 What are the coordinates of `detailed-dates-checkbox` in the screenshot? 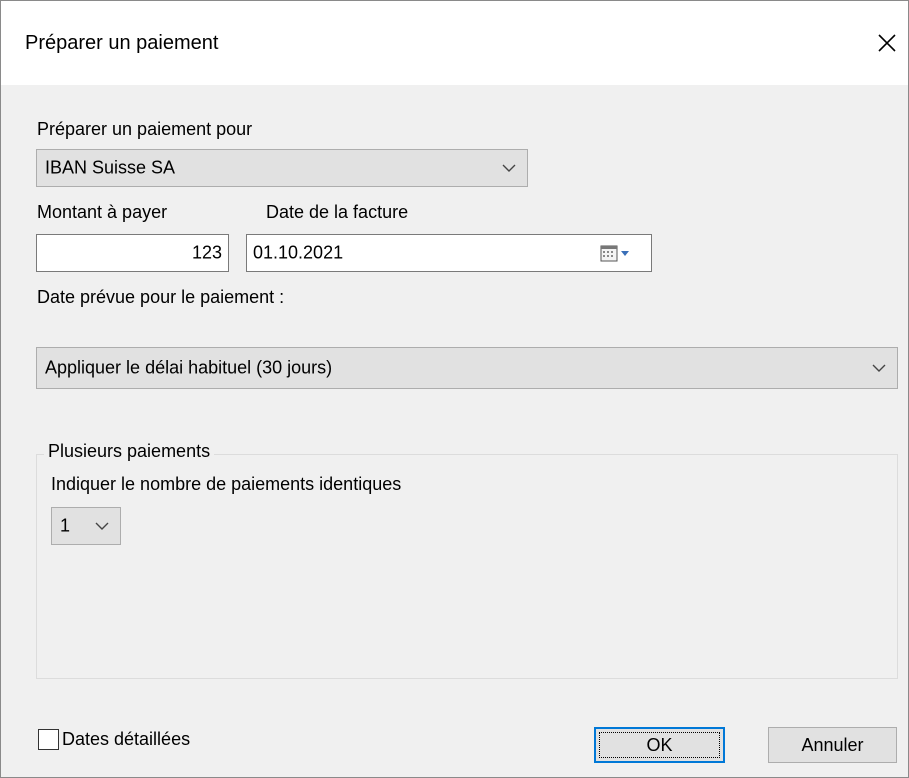 It's located at (48, 739).